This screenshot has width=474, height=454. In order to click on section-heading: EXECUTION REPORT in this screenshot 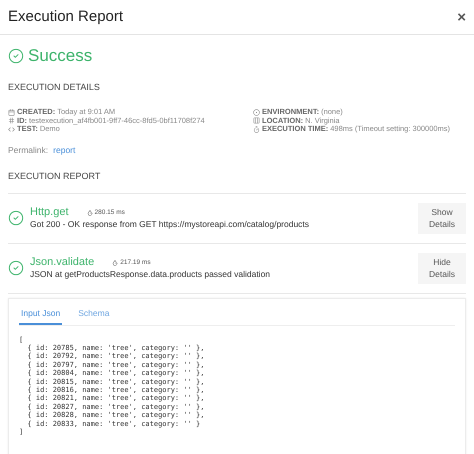, I will do `click(55, 177)`.